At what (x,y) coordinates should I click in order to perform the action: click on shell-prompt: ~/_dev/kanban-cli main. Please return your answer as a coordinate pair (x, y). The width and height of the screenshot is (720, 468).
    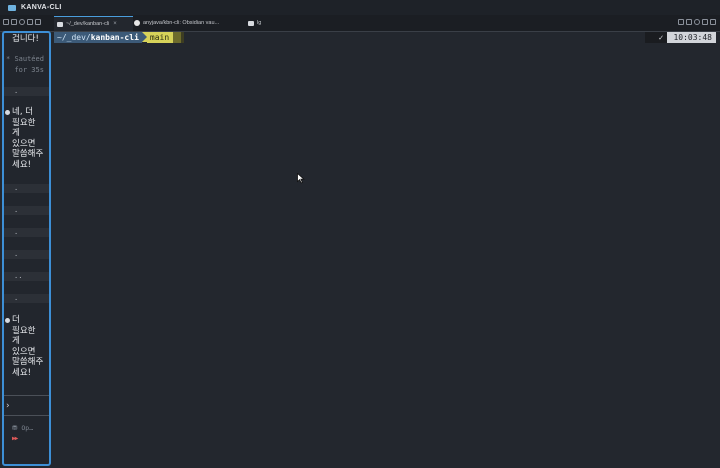
    Looking at the image, I should click on (119, 37).